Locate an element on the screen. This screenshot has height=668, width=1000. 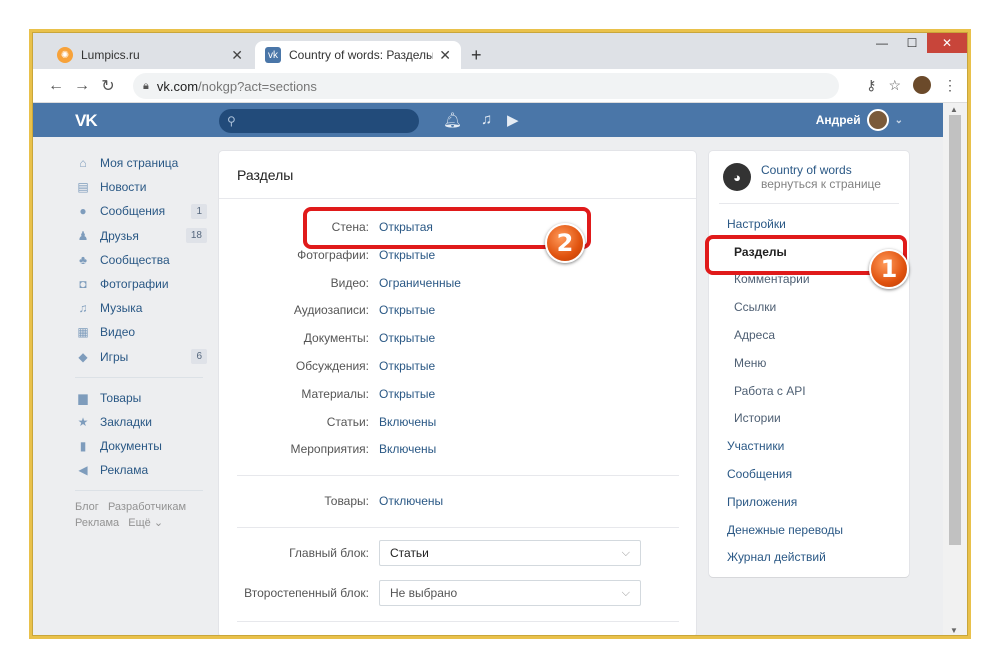
minimize-icon: — is located at coordinates (882, 43).